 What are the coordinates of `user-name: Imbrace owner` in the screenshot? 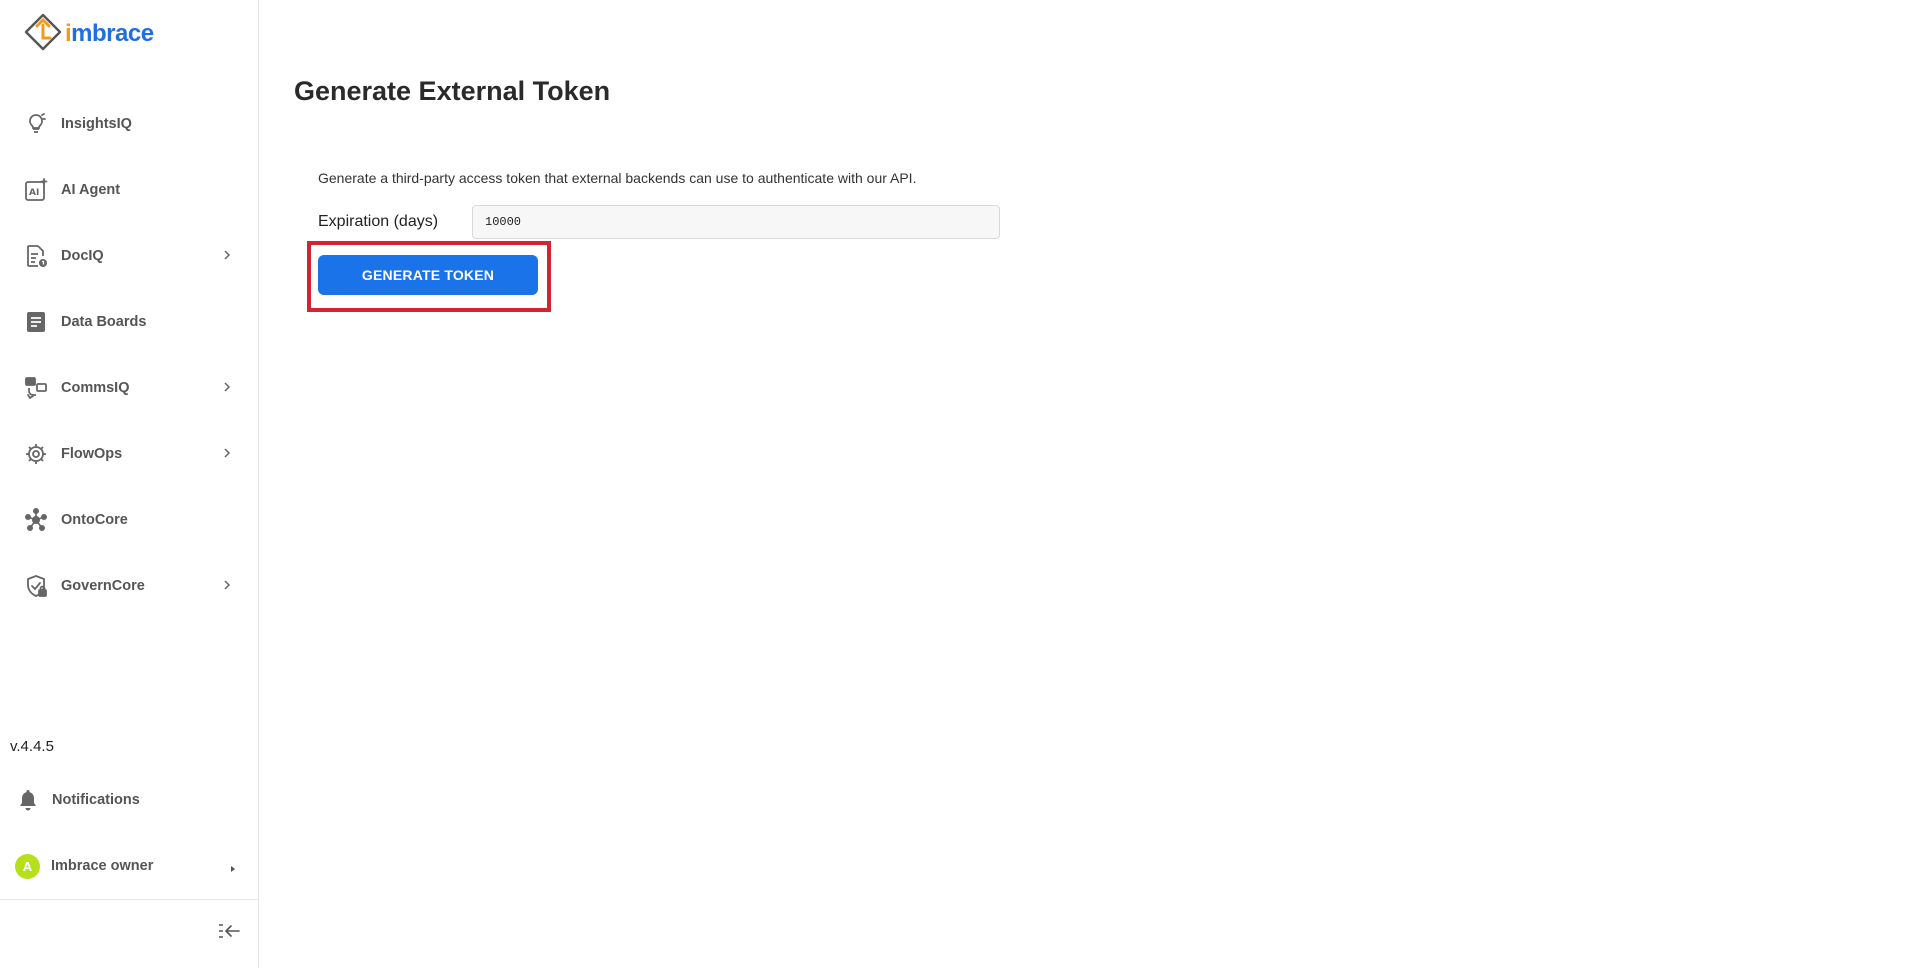 It's located at (102, 866).